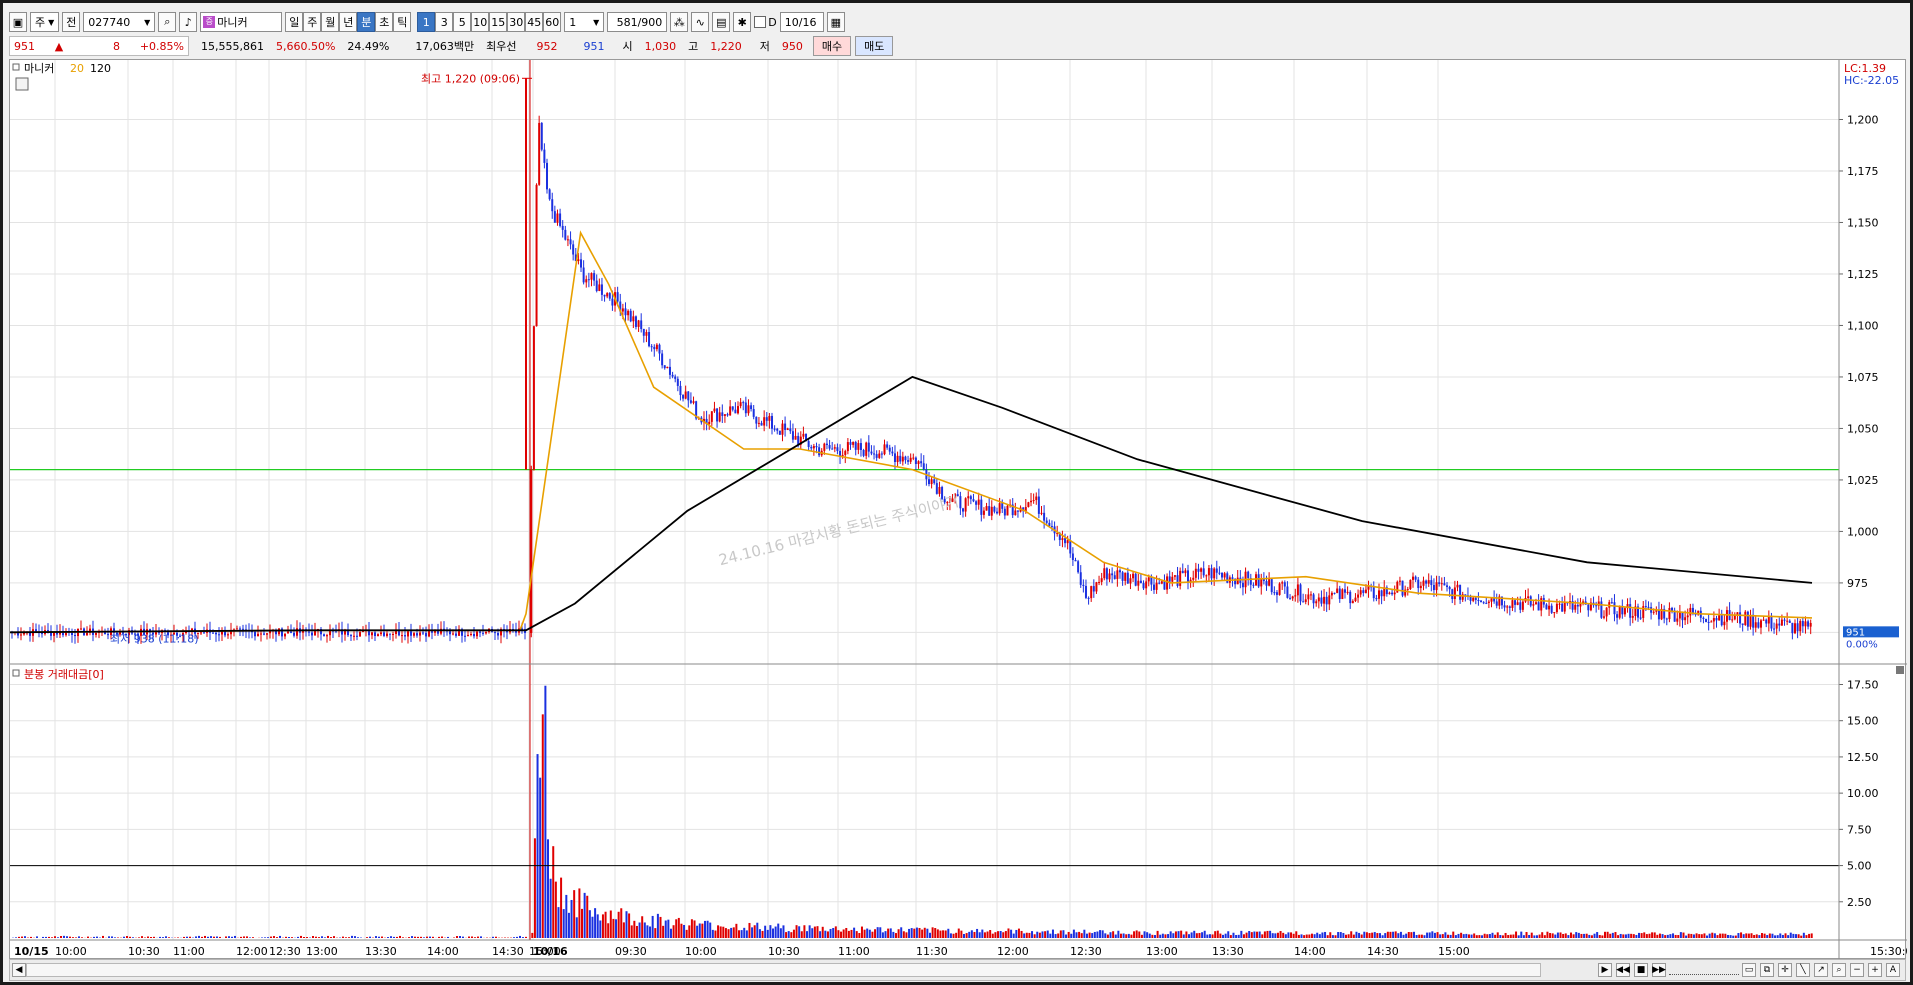 The image size is (1913, 985). What do you see at coordinates (835, 22) in the screenshot?
I see `calendar-icon: ▦` at bounding box center [835, 22].